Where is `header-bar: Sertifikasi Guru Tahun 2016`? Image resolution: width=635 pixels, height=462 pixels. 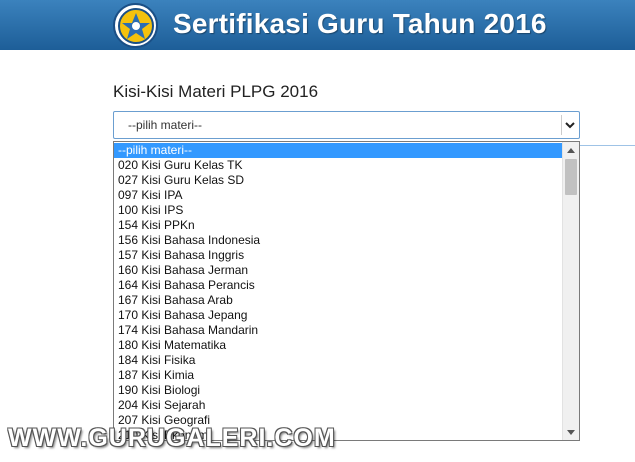
header-bar: Sertifikasi Guru Tahun 2016 is located at coordinates (317, 25).